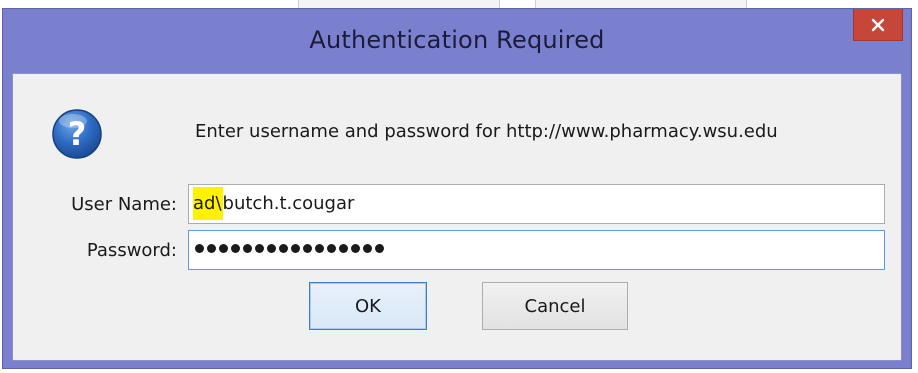 The height and width of the screenshot is (373, 918). Describe the element at coordinates (289, 248) in the screenshot. I see `password-mask` at that location.